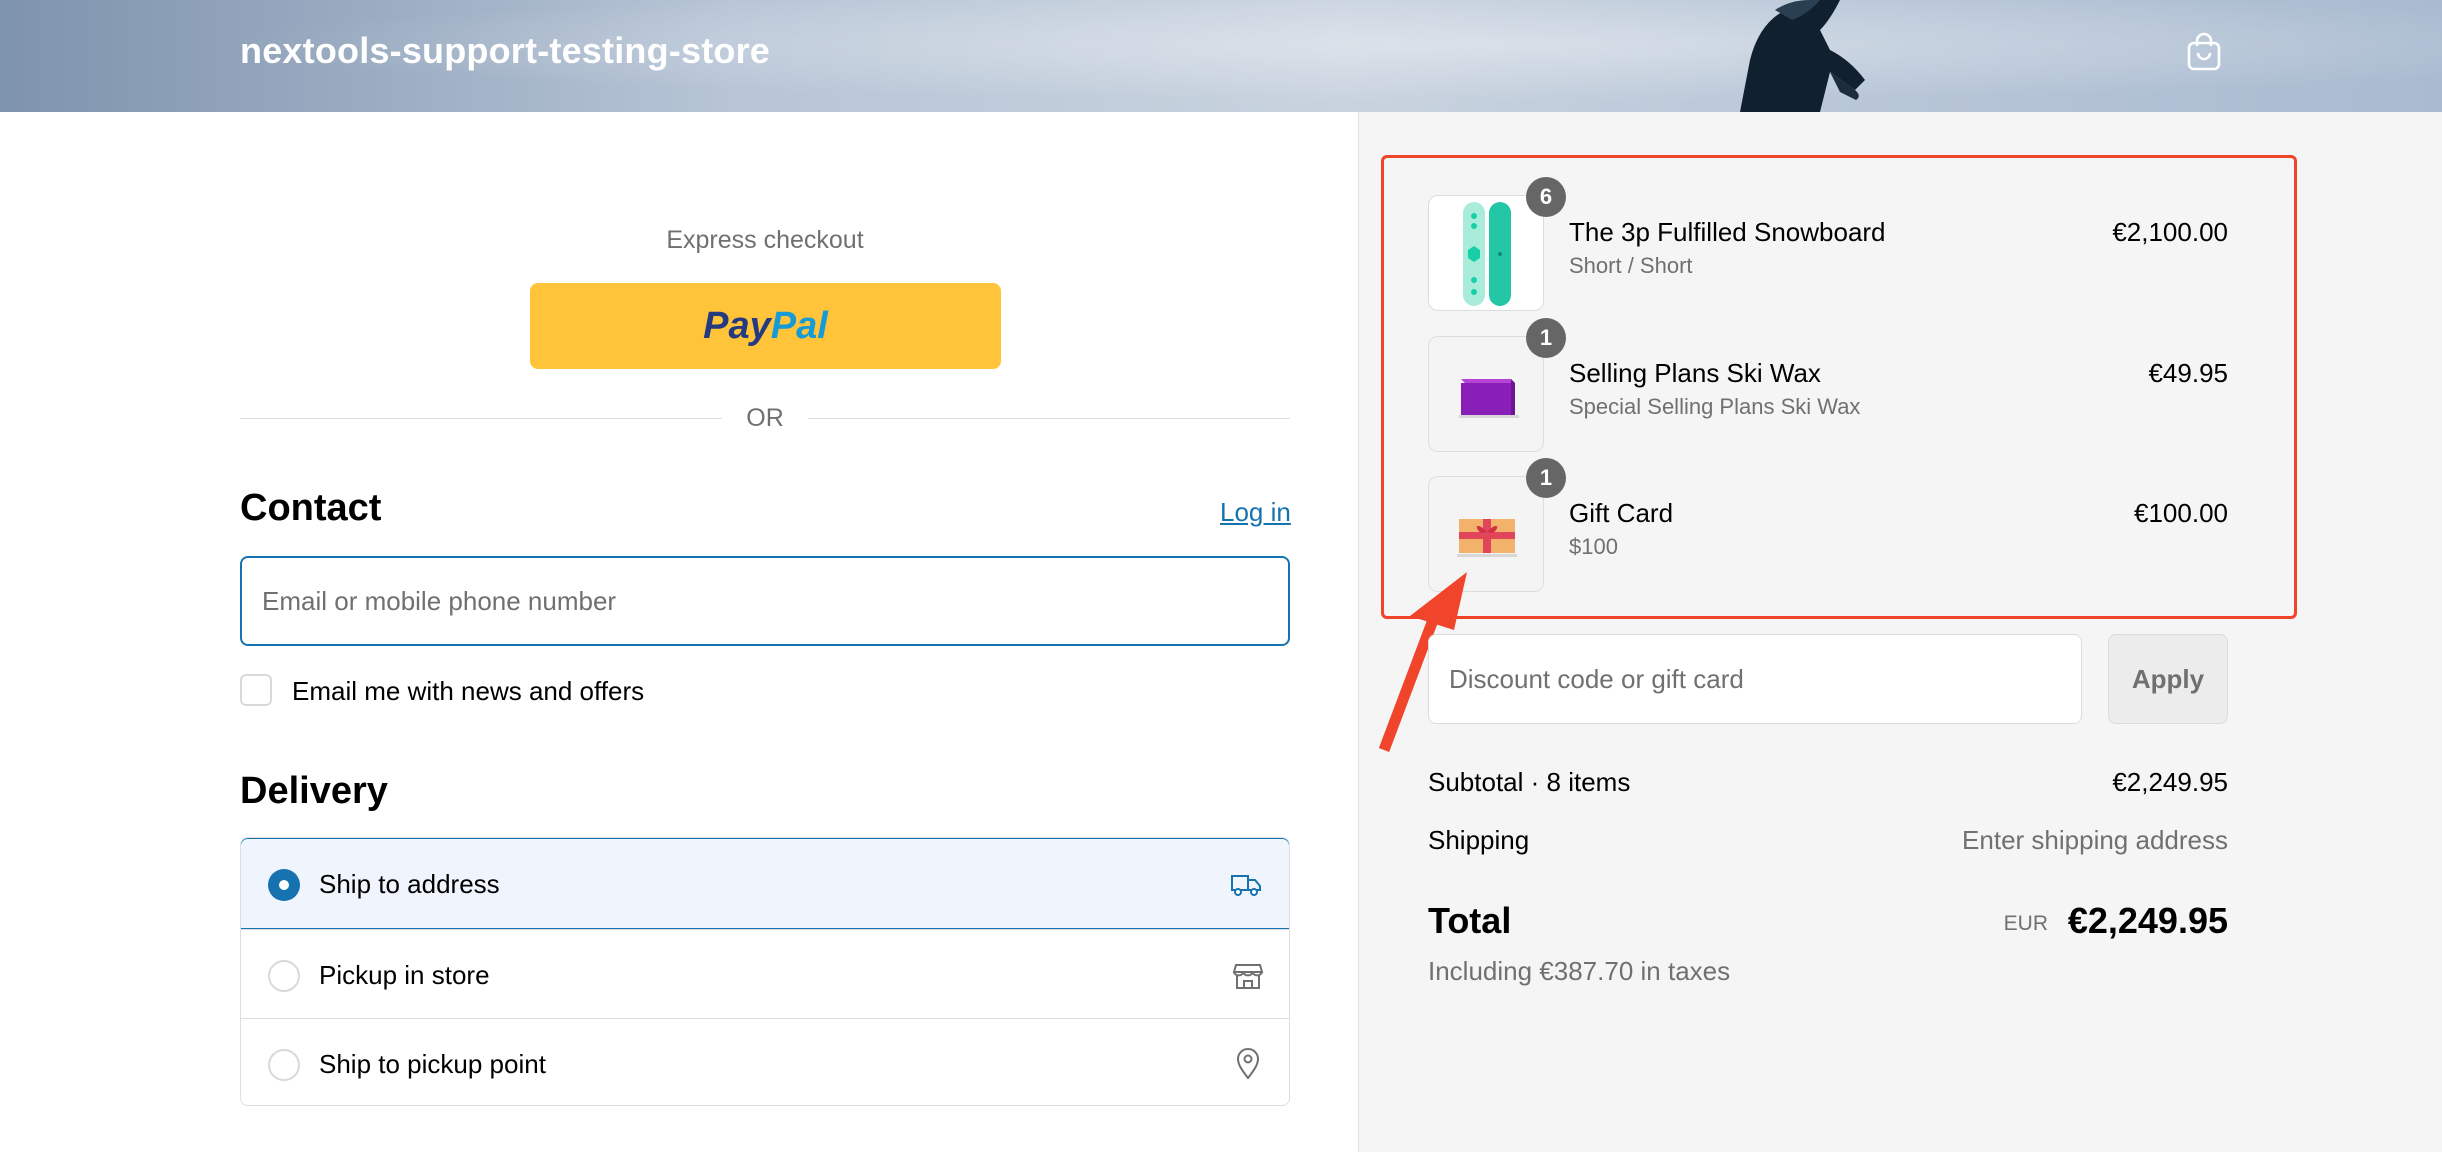 This screenshot has height=1152, width=2442. Describe the element at coordinates (432, 1064) in the screenshot. I see `delivery-option-label: Ship to pickup point` at that location.